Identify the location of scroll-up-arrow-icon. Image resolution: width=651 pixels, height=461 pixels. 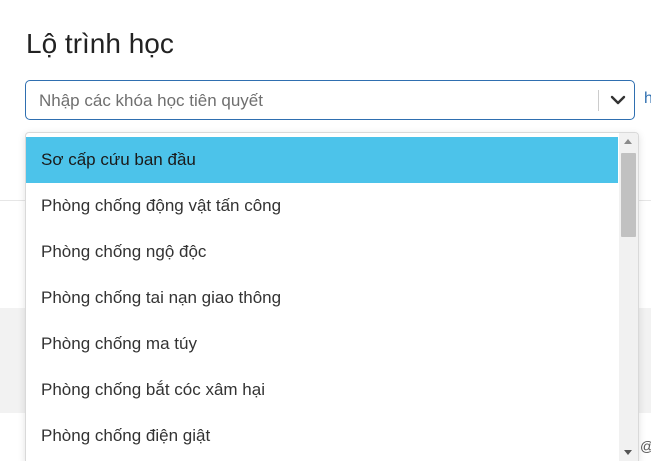
(628, 141).